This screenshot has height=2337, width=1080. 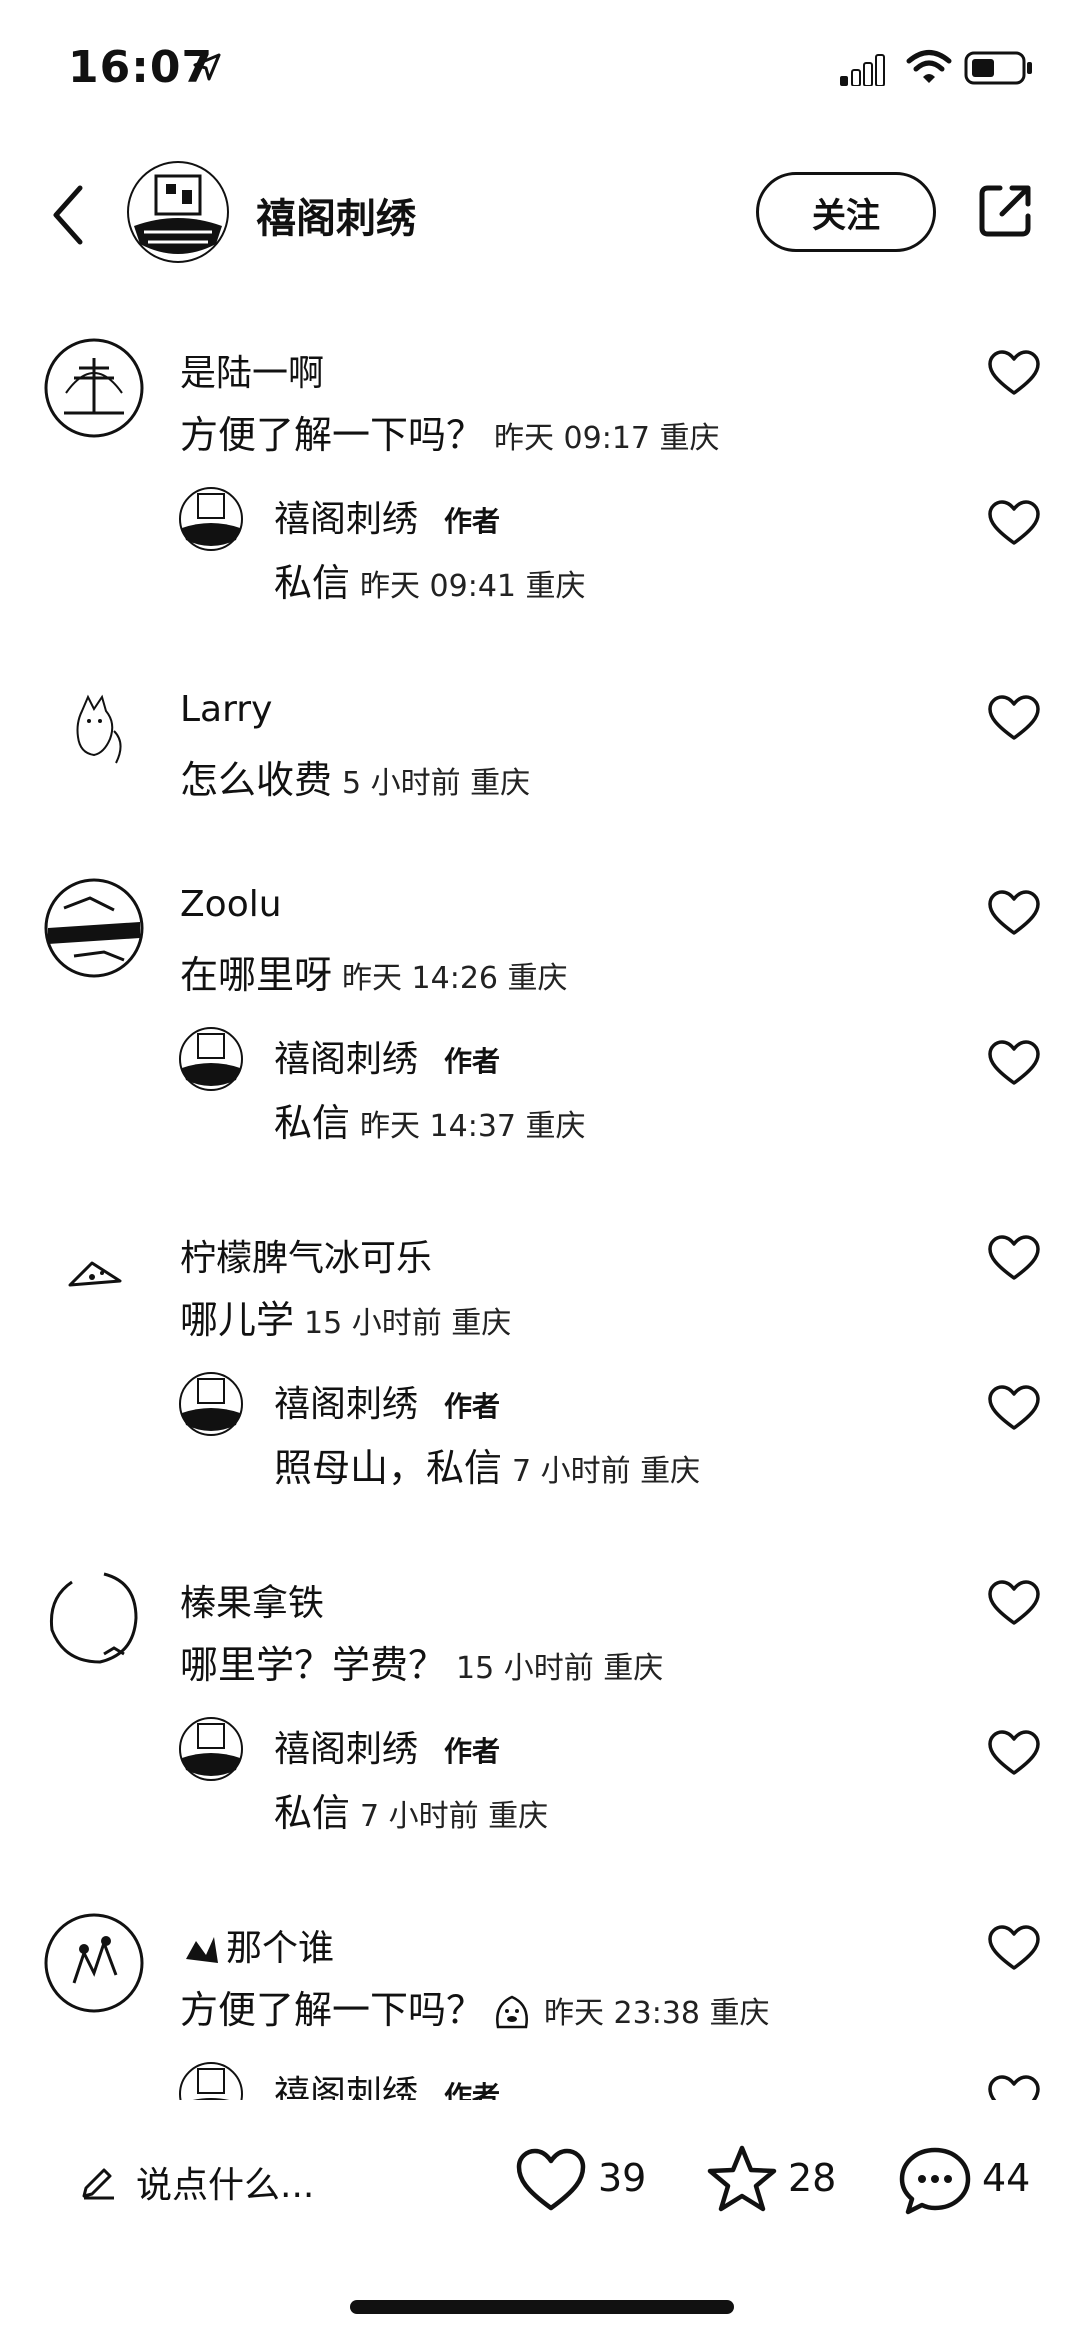 What do you see at coordinates (935, 2181) in the screenshot?
I see `chat-icon` at bounding box center [935, 2181].